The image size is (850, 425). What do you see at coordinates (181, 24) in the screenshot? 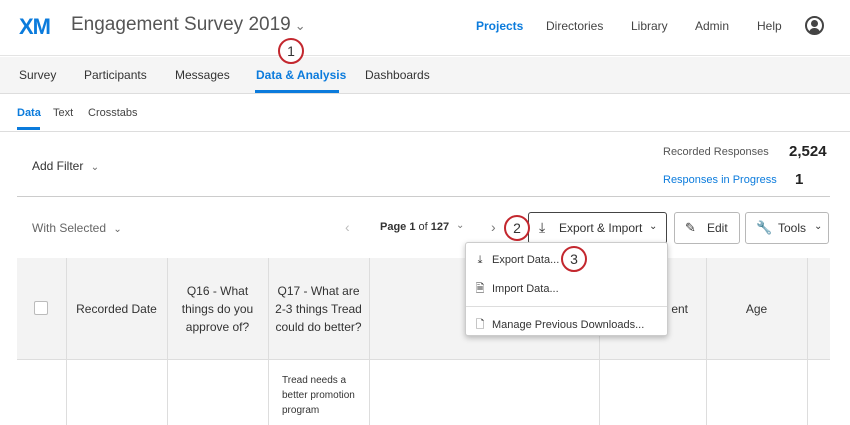
I see `project-title: Engagement Survey 2019` at bounding box center [181, 24].